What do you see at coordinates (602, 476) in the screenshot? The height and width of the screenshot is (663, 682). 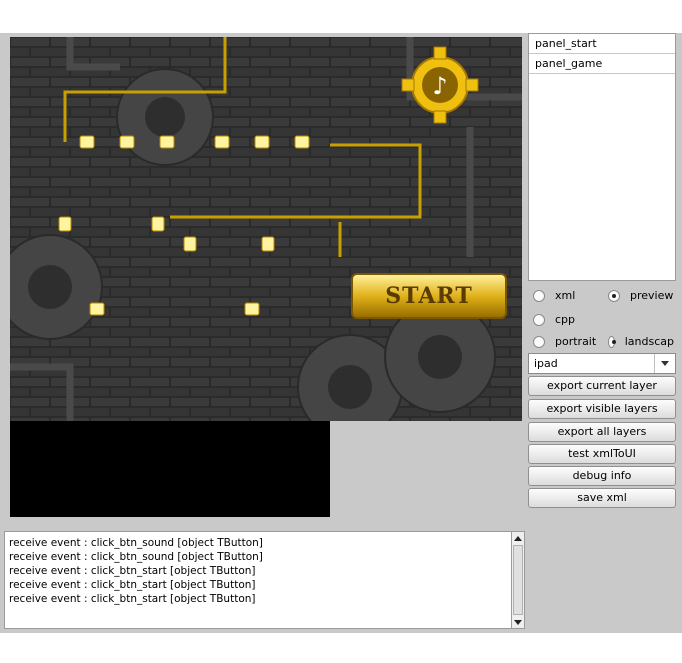 I see `debug-info-button: debug info` at bounding box center [602, 476].